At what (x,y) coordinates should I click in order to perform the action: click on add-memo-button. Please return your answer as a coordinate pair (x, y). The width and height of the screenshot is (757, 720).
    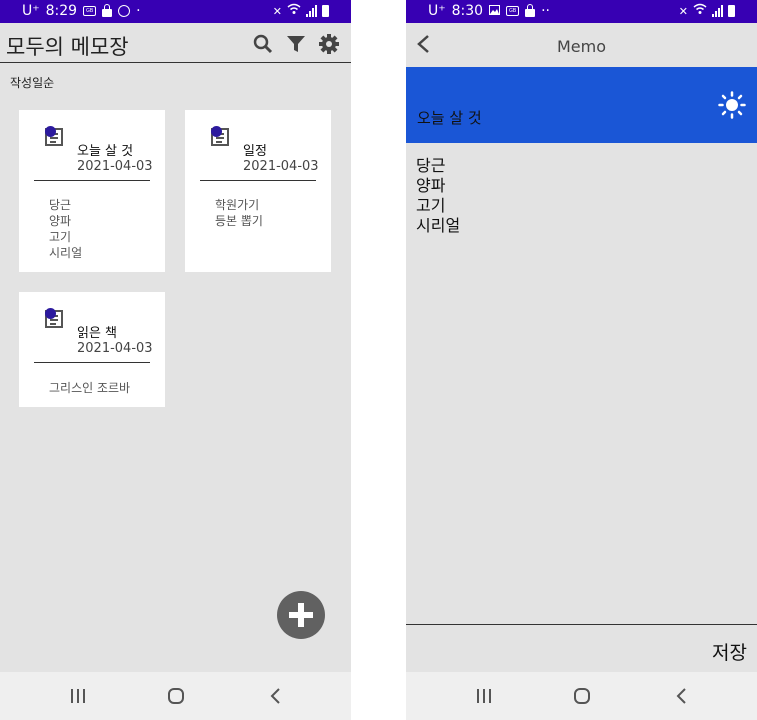
    Looking at the image, I should click on (301, 615).